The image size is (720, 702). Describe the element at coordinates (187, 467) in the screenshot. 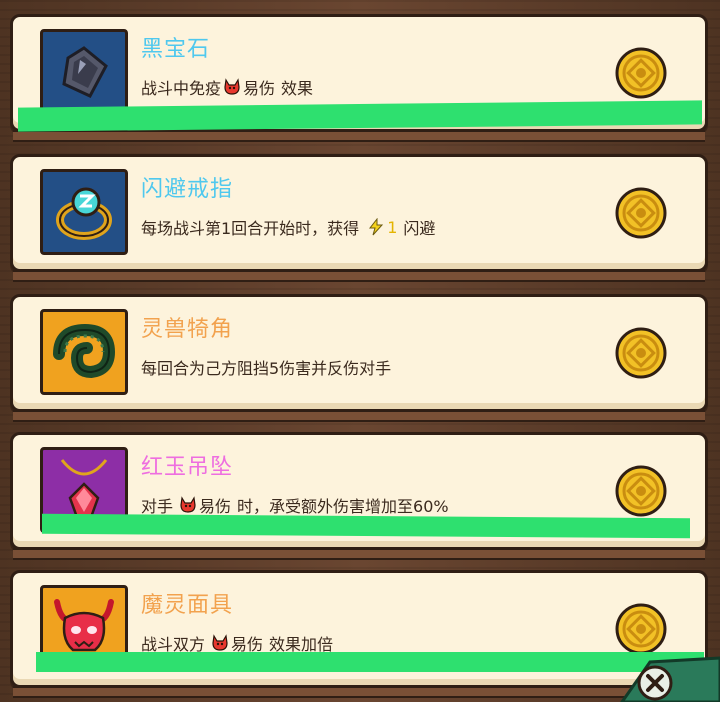

I see `item-title: 红玉吊坠` at that location.